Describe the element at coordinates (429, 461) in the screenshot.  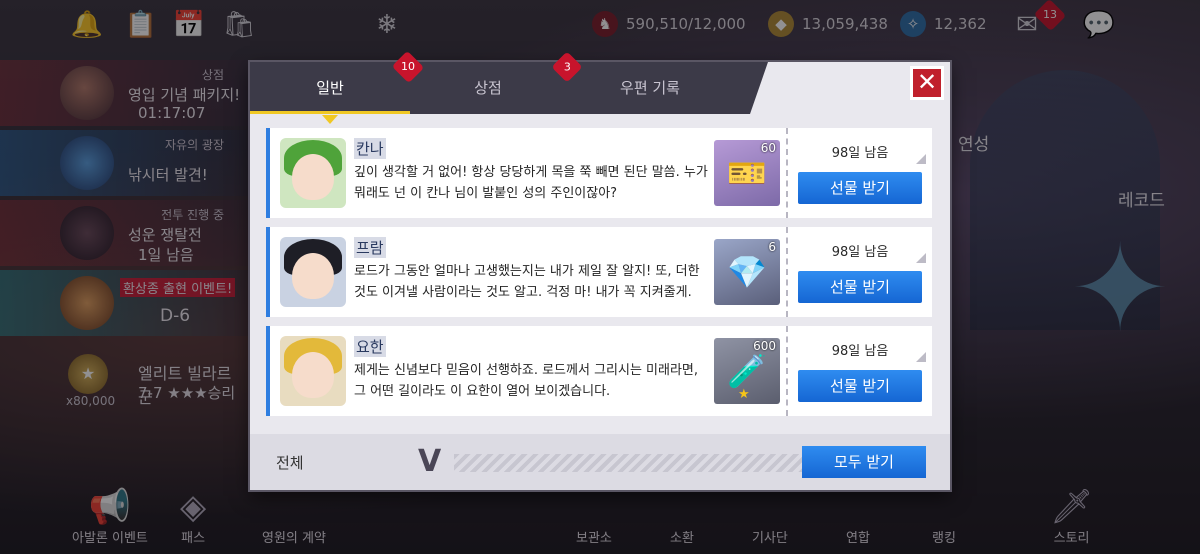
I see `chevron-down-icon: V` at that location.